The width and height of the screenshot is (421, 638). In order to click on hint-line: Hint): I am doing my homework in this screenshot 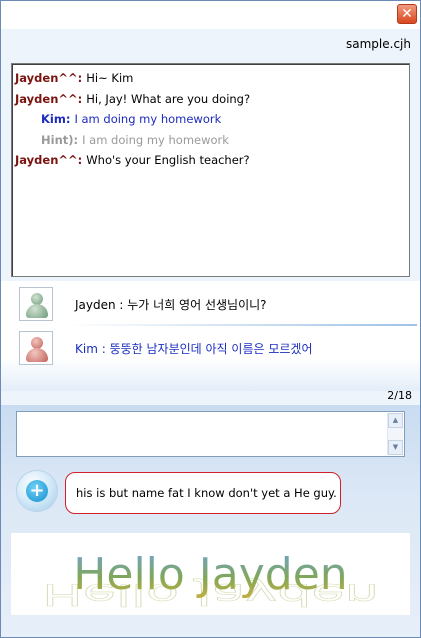, I will do `click(210, 140)`.